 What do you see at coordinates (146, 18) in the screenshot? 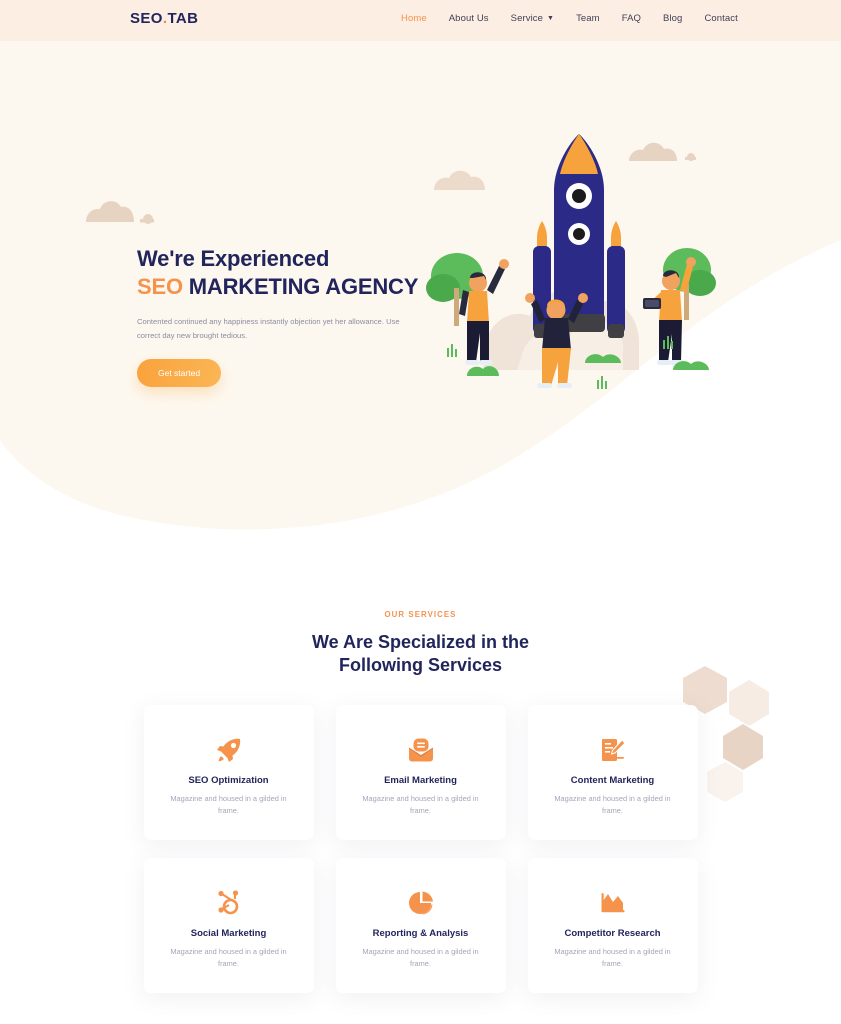
I see `logo-seo: SEO` at bounding box center [146, 18].